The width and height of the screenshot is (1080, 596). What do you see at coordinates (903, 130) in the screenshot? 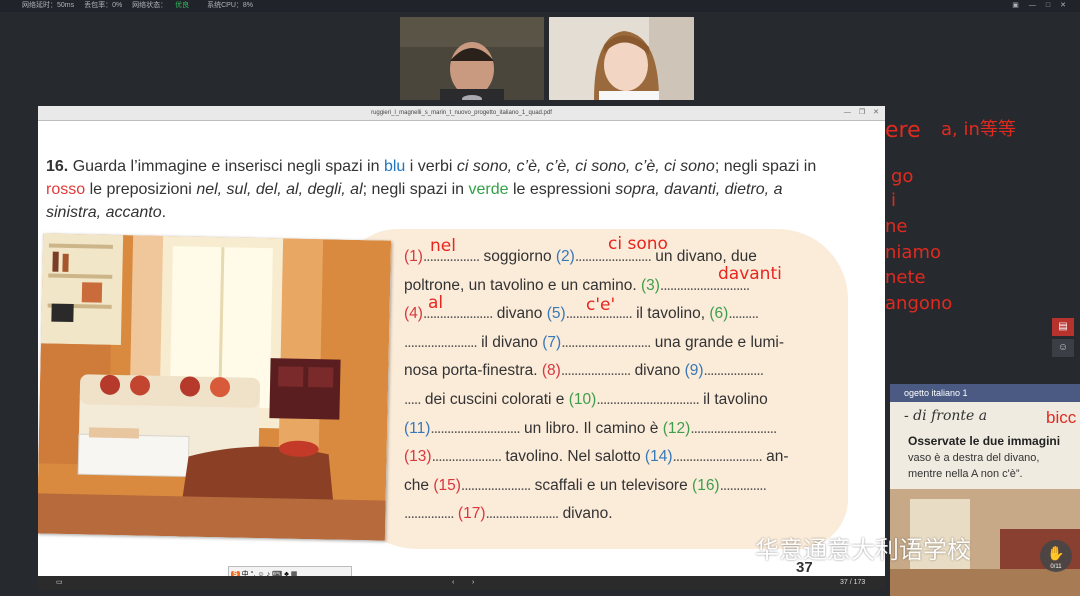
I see `note-text: ere` at bounding box center [903, 130].